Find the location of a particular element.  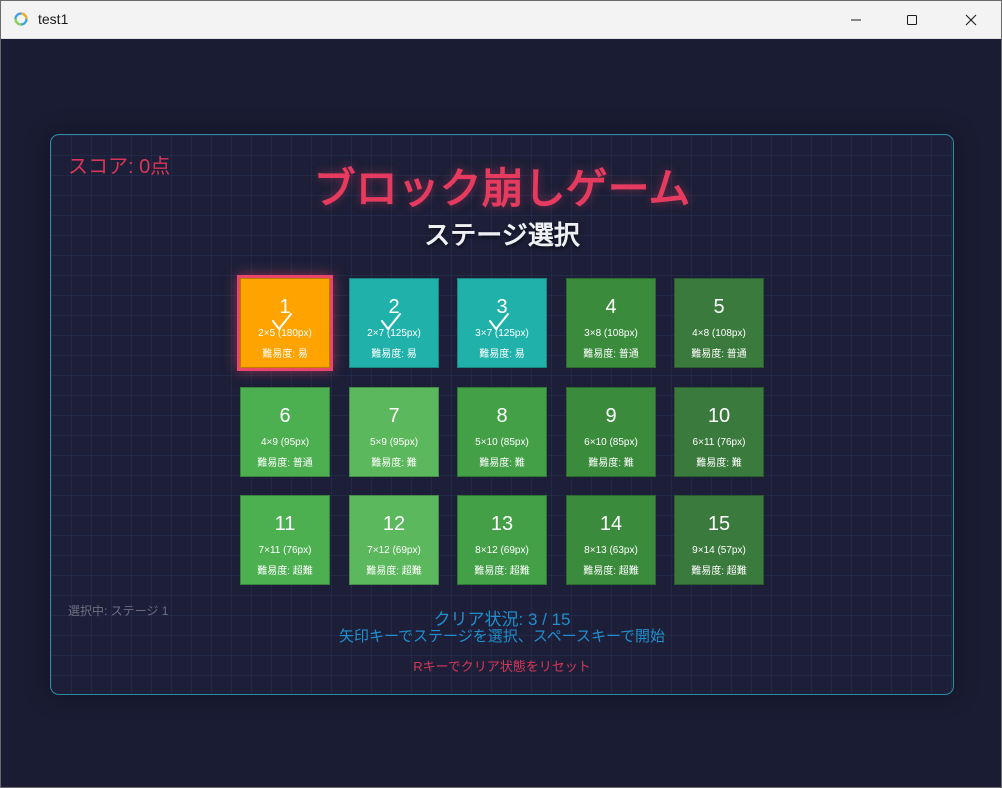

stage-tile-3: 3 3×7 (125px) 難易度: 易 is located at coordinates (502, 323).